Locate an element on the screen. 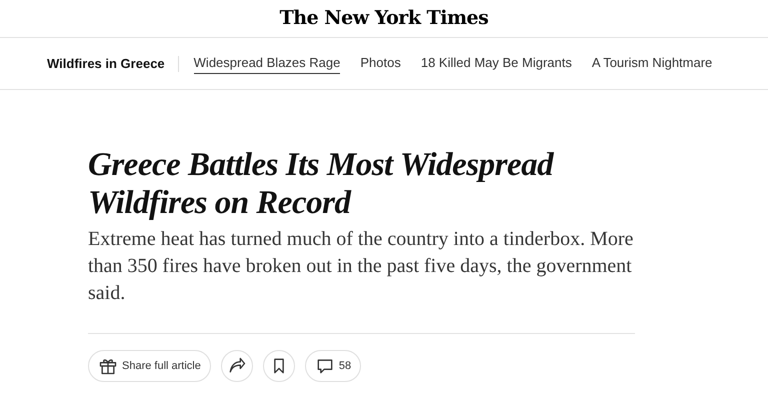  headline: Greece Battles Its Most Widespread Wildfires on Record is located at coordinates (321, 184).